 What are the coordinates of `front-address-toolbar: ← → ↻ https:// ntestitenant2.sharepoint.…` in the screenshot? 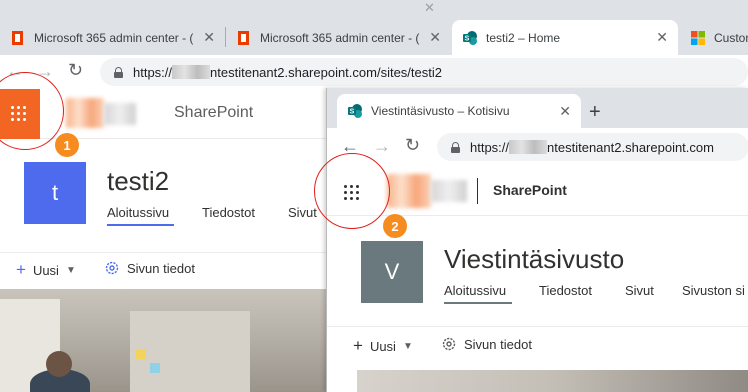 It's located at (537, 147).